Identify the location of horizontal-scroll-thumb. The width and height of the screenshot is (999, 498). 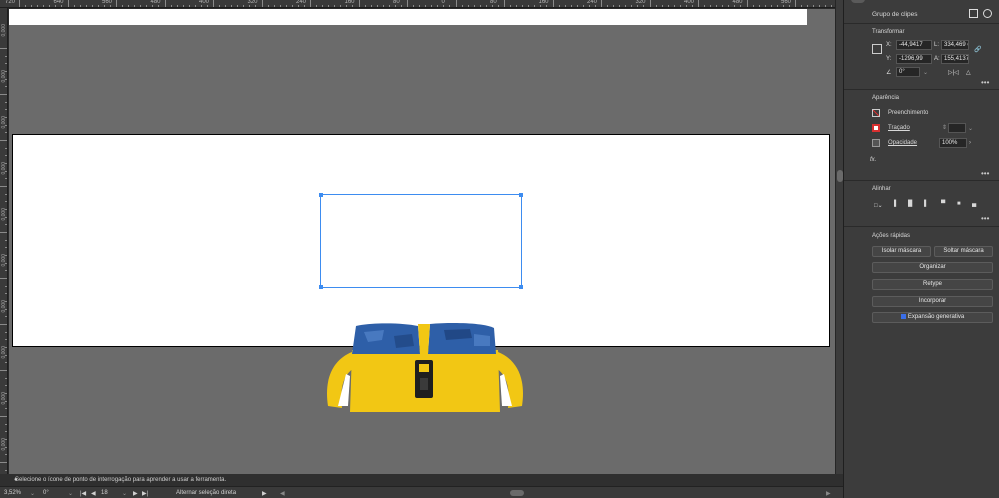
(517, 493).